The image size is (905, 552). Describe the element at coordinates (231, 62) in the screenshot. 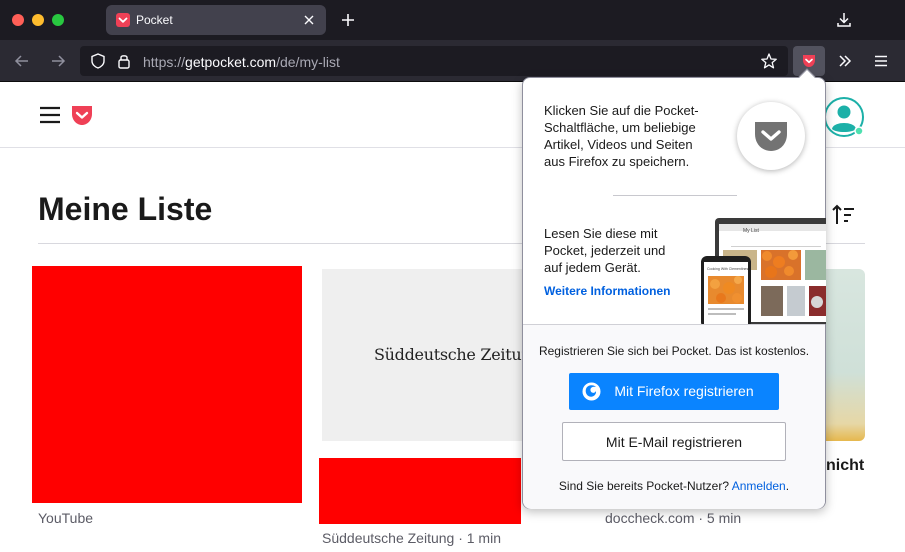

I see `url-host: getpocket.com` at that location.